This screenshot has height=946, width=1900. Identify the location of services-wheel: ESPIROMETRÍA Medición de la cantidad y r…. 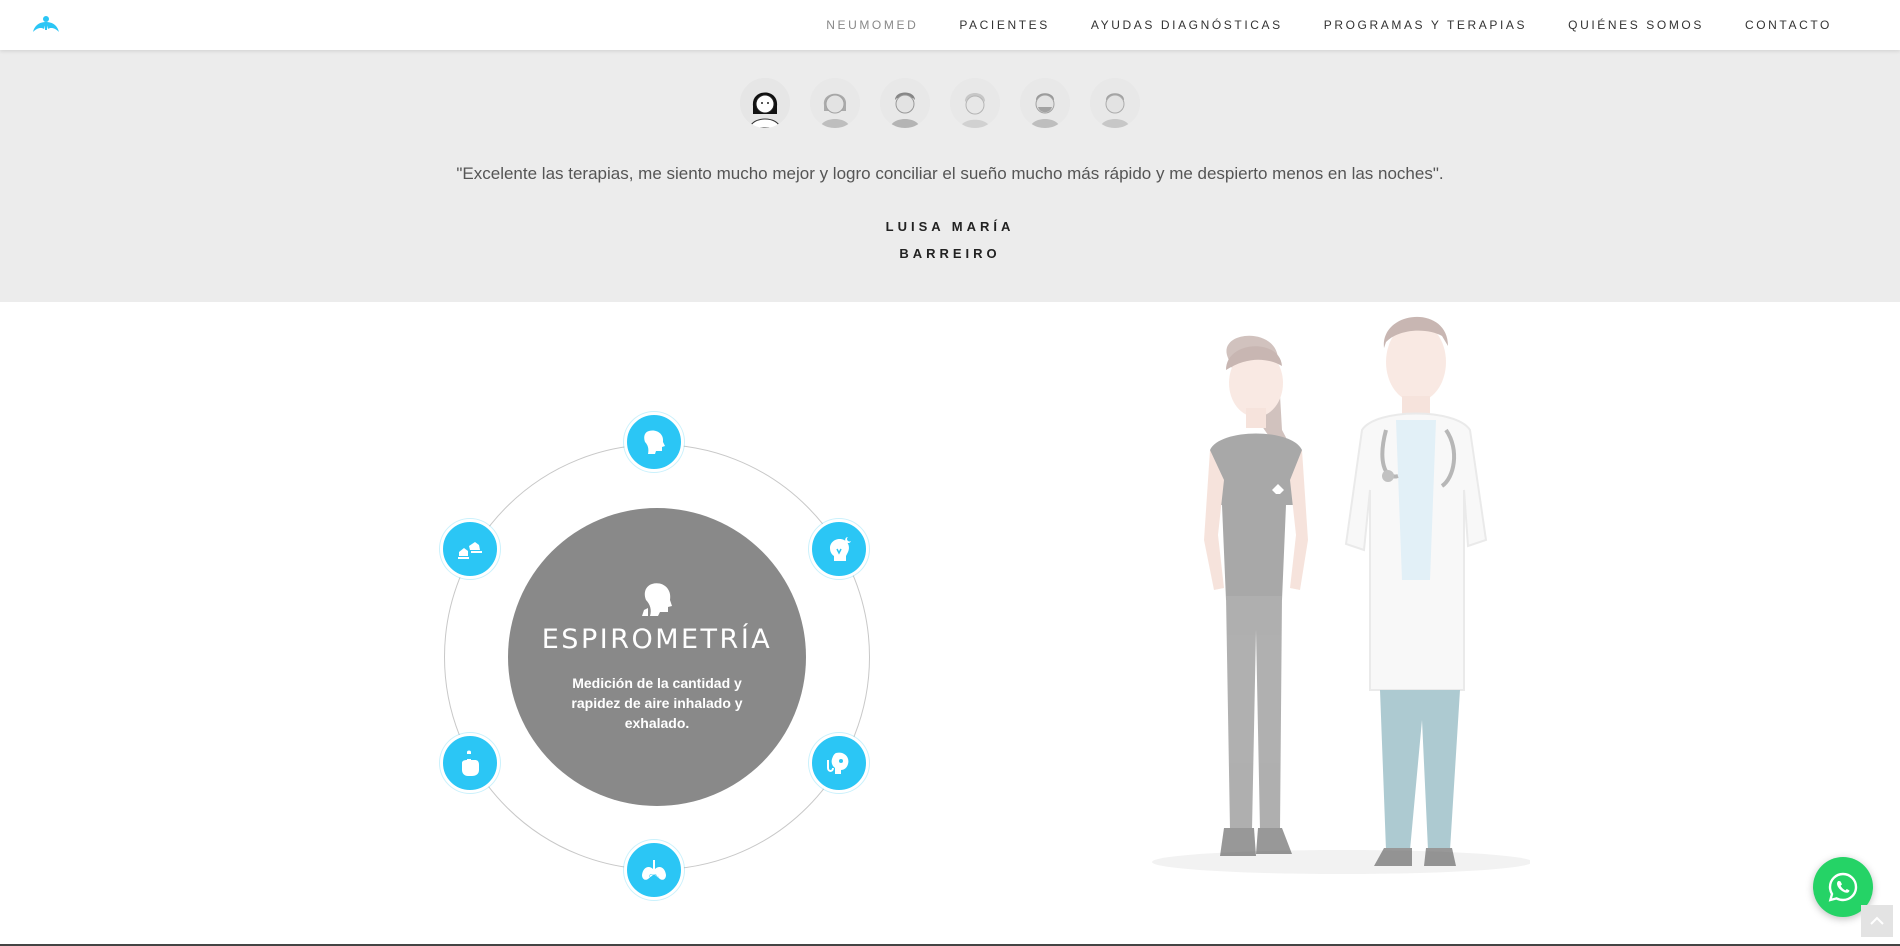
(657, 657).